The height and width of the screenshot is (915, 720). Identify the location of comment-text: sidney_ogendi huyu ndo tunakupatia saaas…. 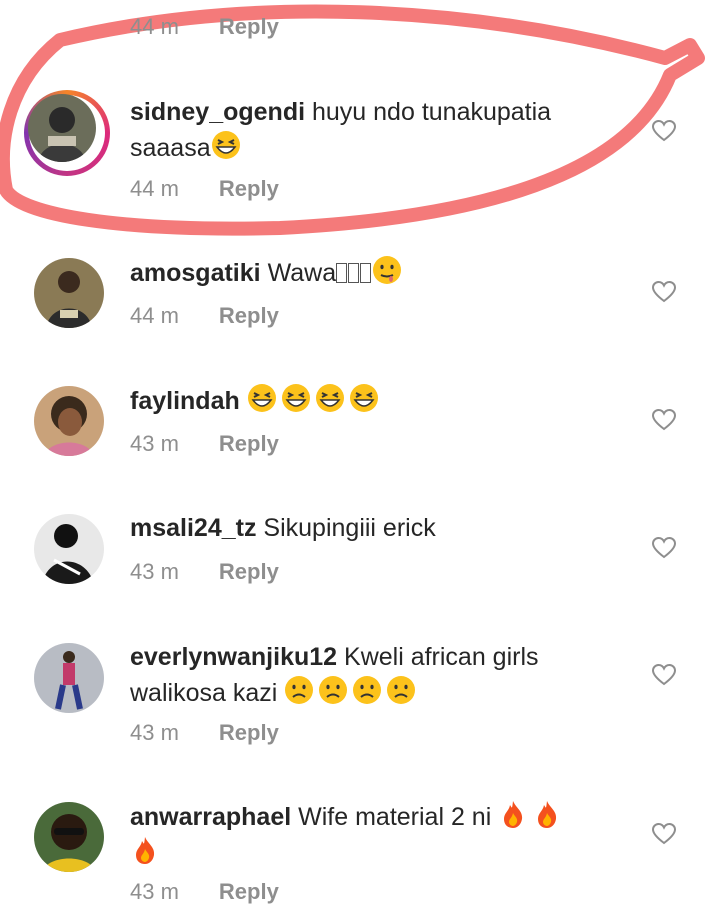
(380, 130).